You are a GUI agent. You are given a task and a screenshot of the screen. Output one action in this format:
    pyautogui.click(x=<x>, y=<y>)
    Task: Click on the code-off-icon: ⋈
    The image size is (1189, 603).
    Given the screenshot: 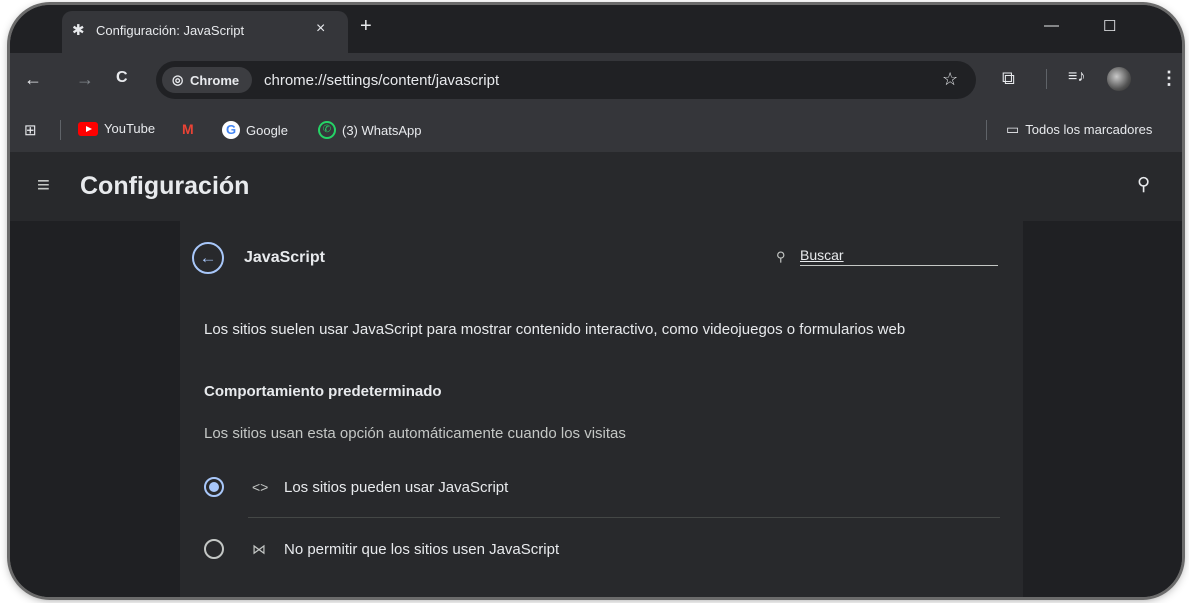 What is the action you would take?
    pyautogui.click(x=259, y=548)
    